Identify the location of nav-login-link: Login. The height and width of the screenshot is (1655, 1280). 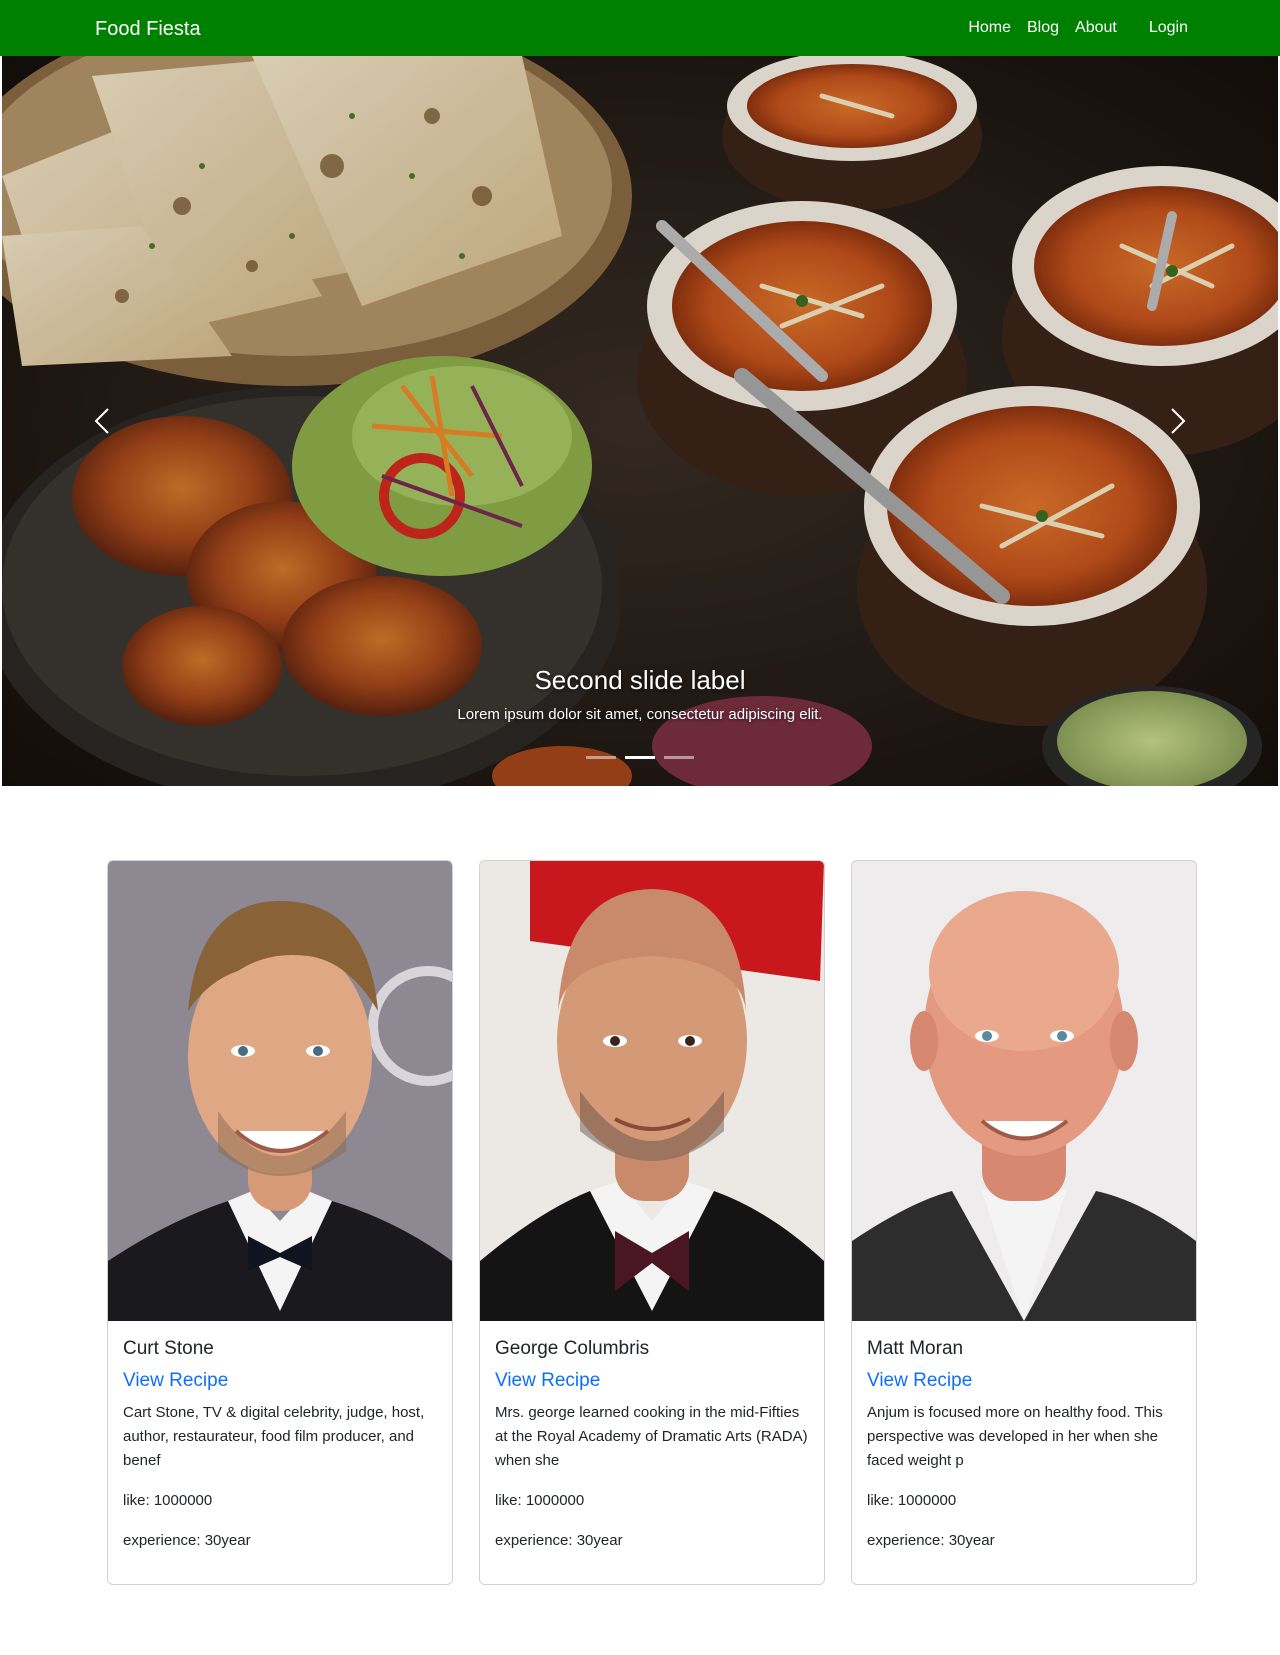
(1168, 28).